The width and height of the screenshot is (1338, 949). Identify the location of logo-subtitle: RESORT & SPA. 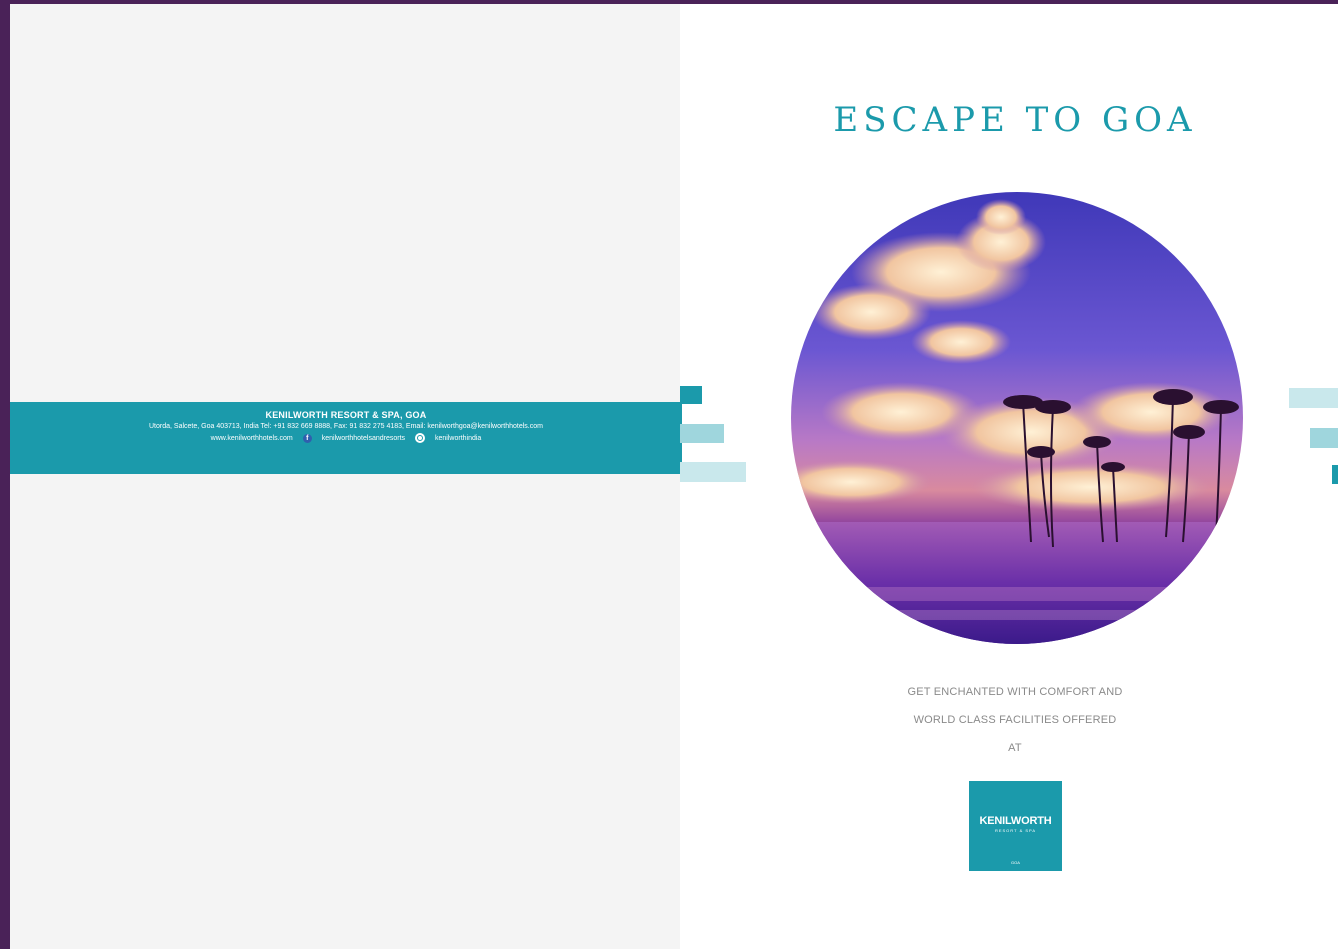
(1015, 830).